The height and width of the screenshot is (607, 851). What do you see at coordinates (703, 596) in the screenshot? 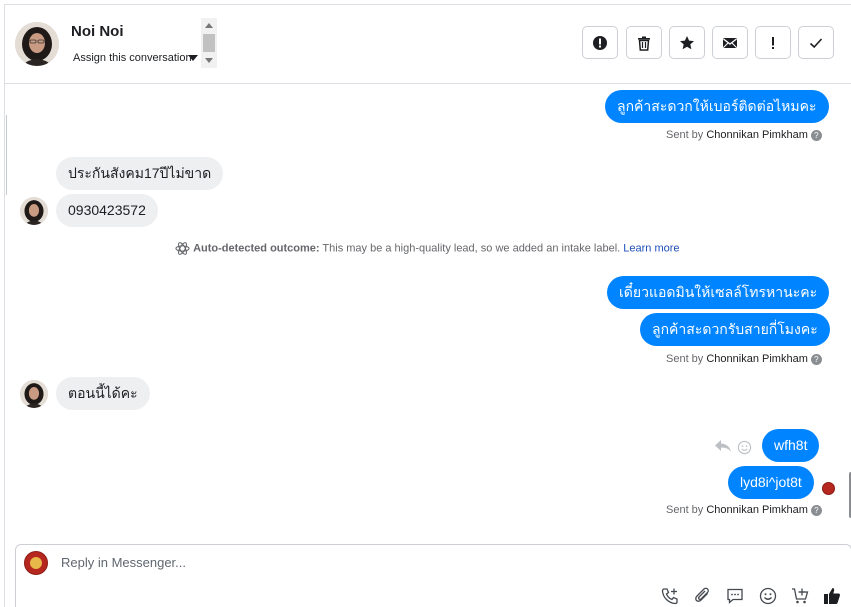
I see `attachment-icon` at bounding box center [703, 596].